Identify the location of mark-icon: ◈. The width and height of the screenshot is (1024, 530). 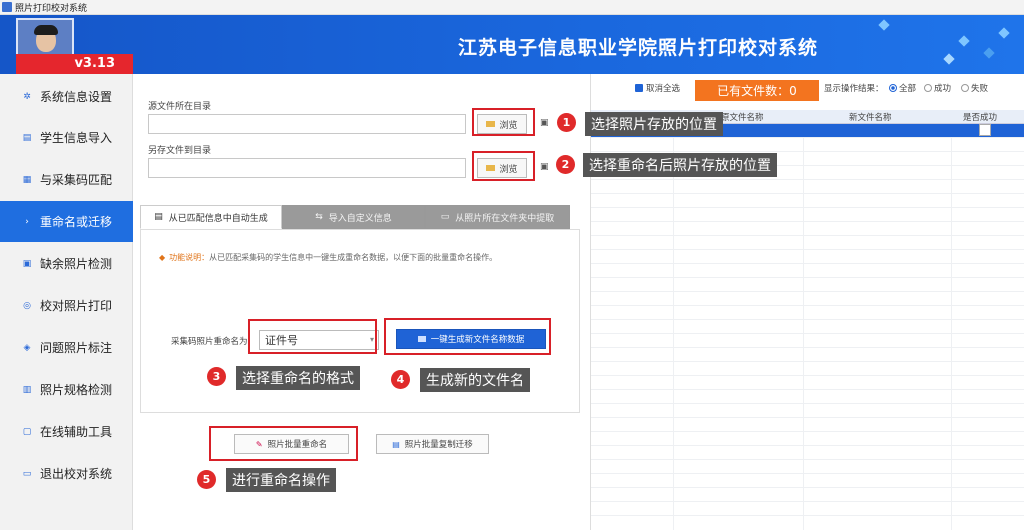
(27, 347).